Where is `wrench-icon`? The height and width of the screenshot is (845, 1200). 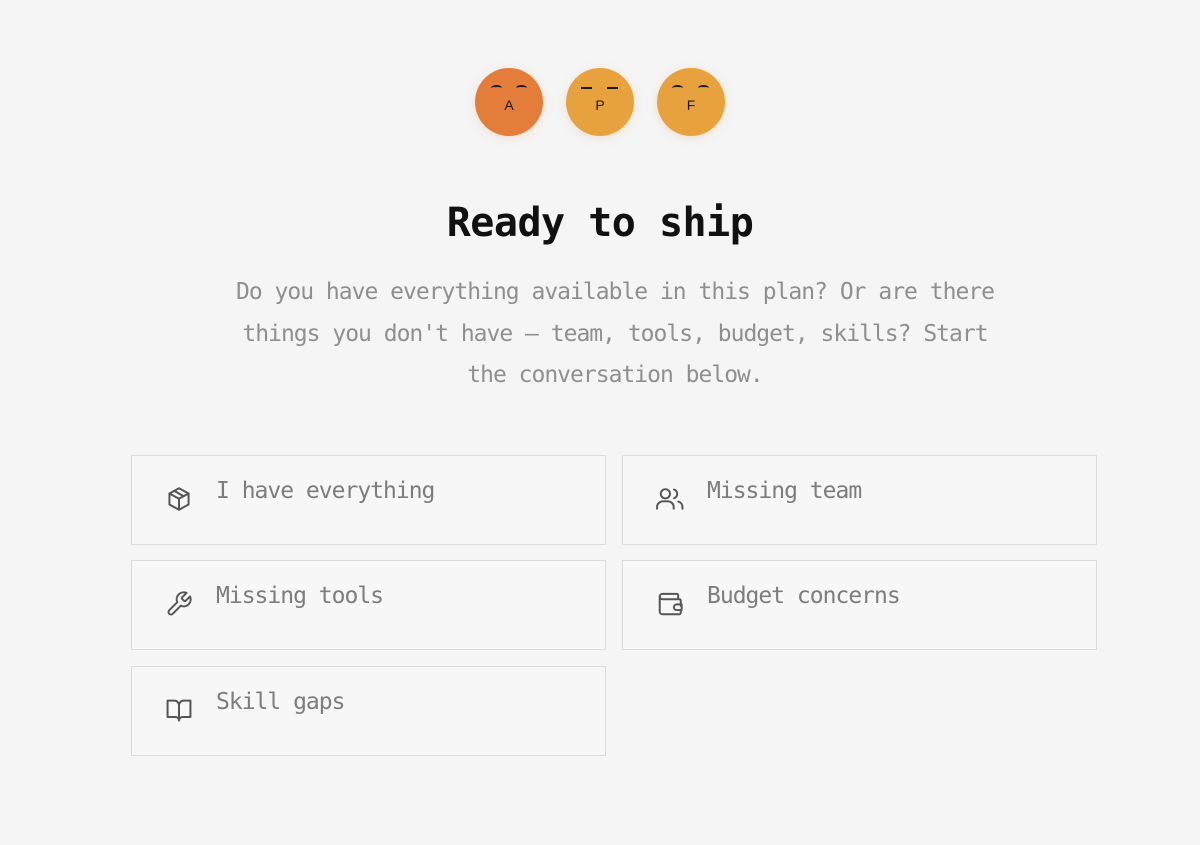 wrench-icon is located at coordinates (179, 604).